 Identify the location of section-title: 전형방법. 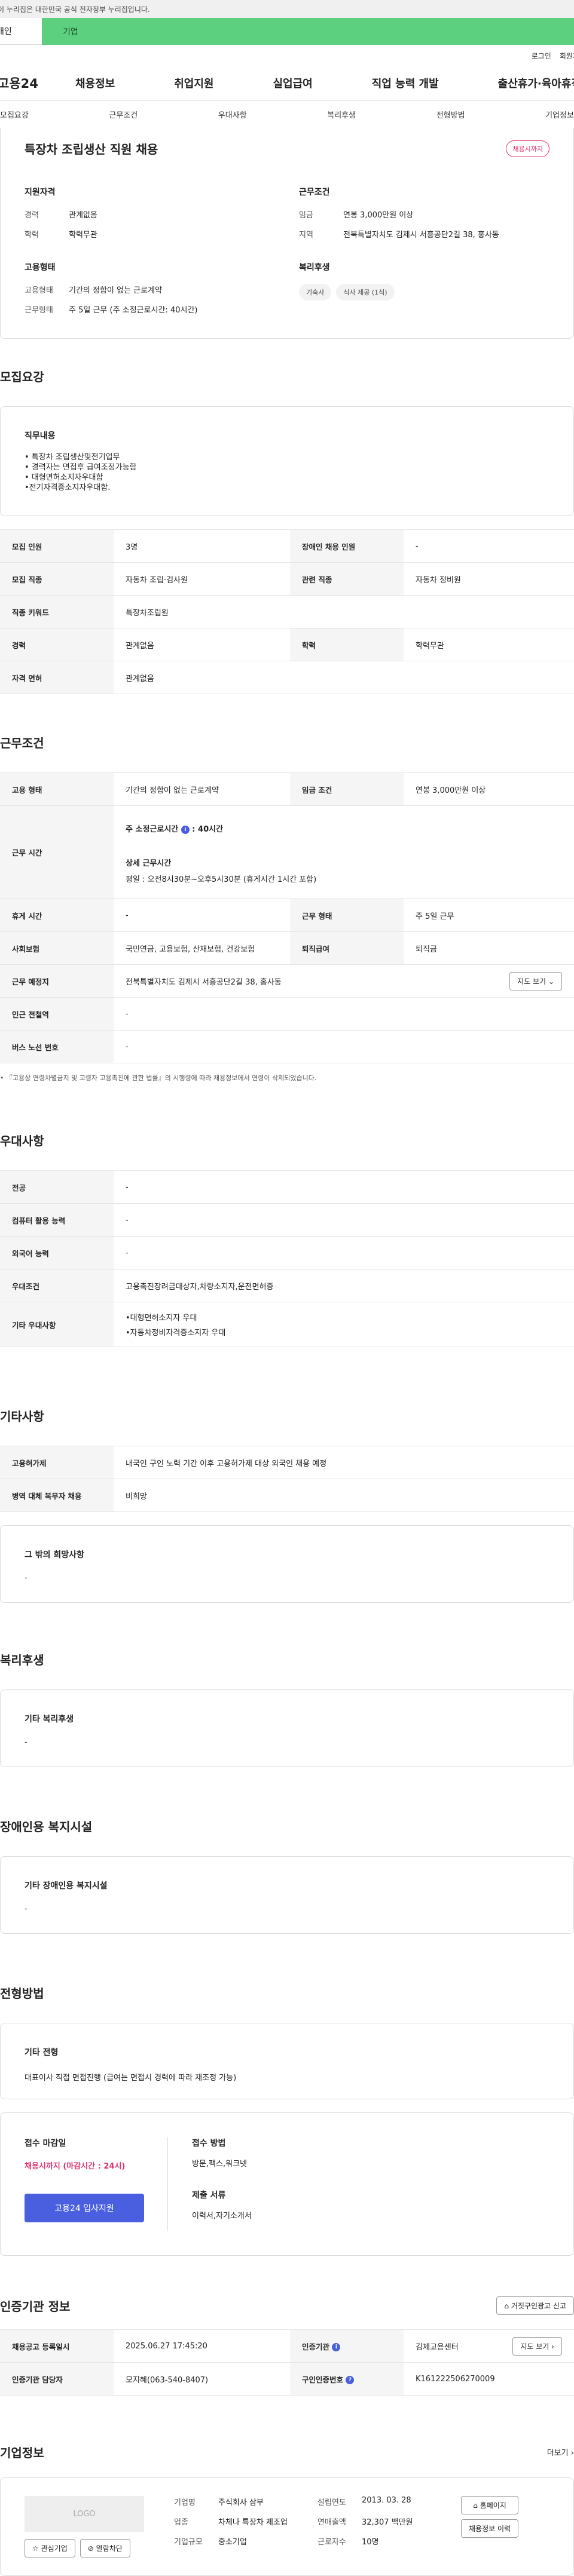
(22, 1994).